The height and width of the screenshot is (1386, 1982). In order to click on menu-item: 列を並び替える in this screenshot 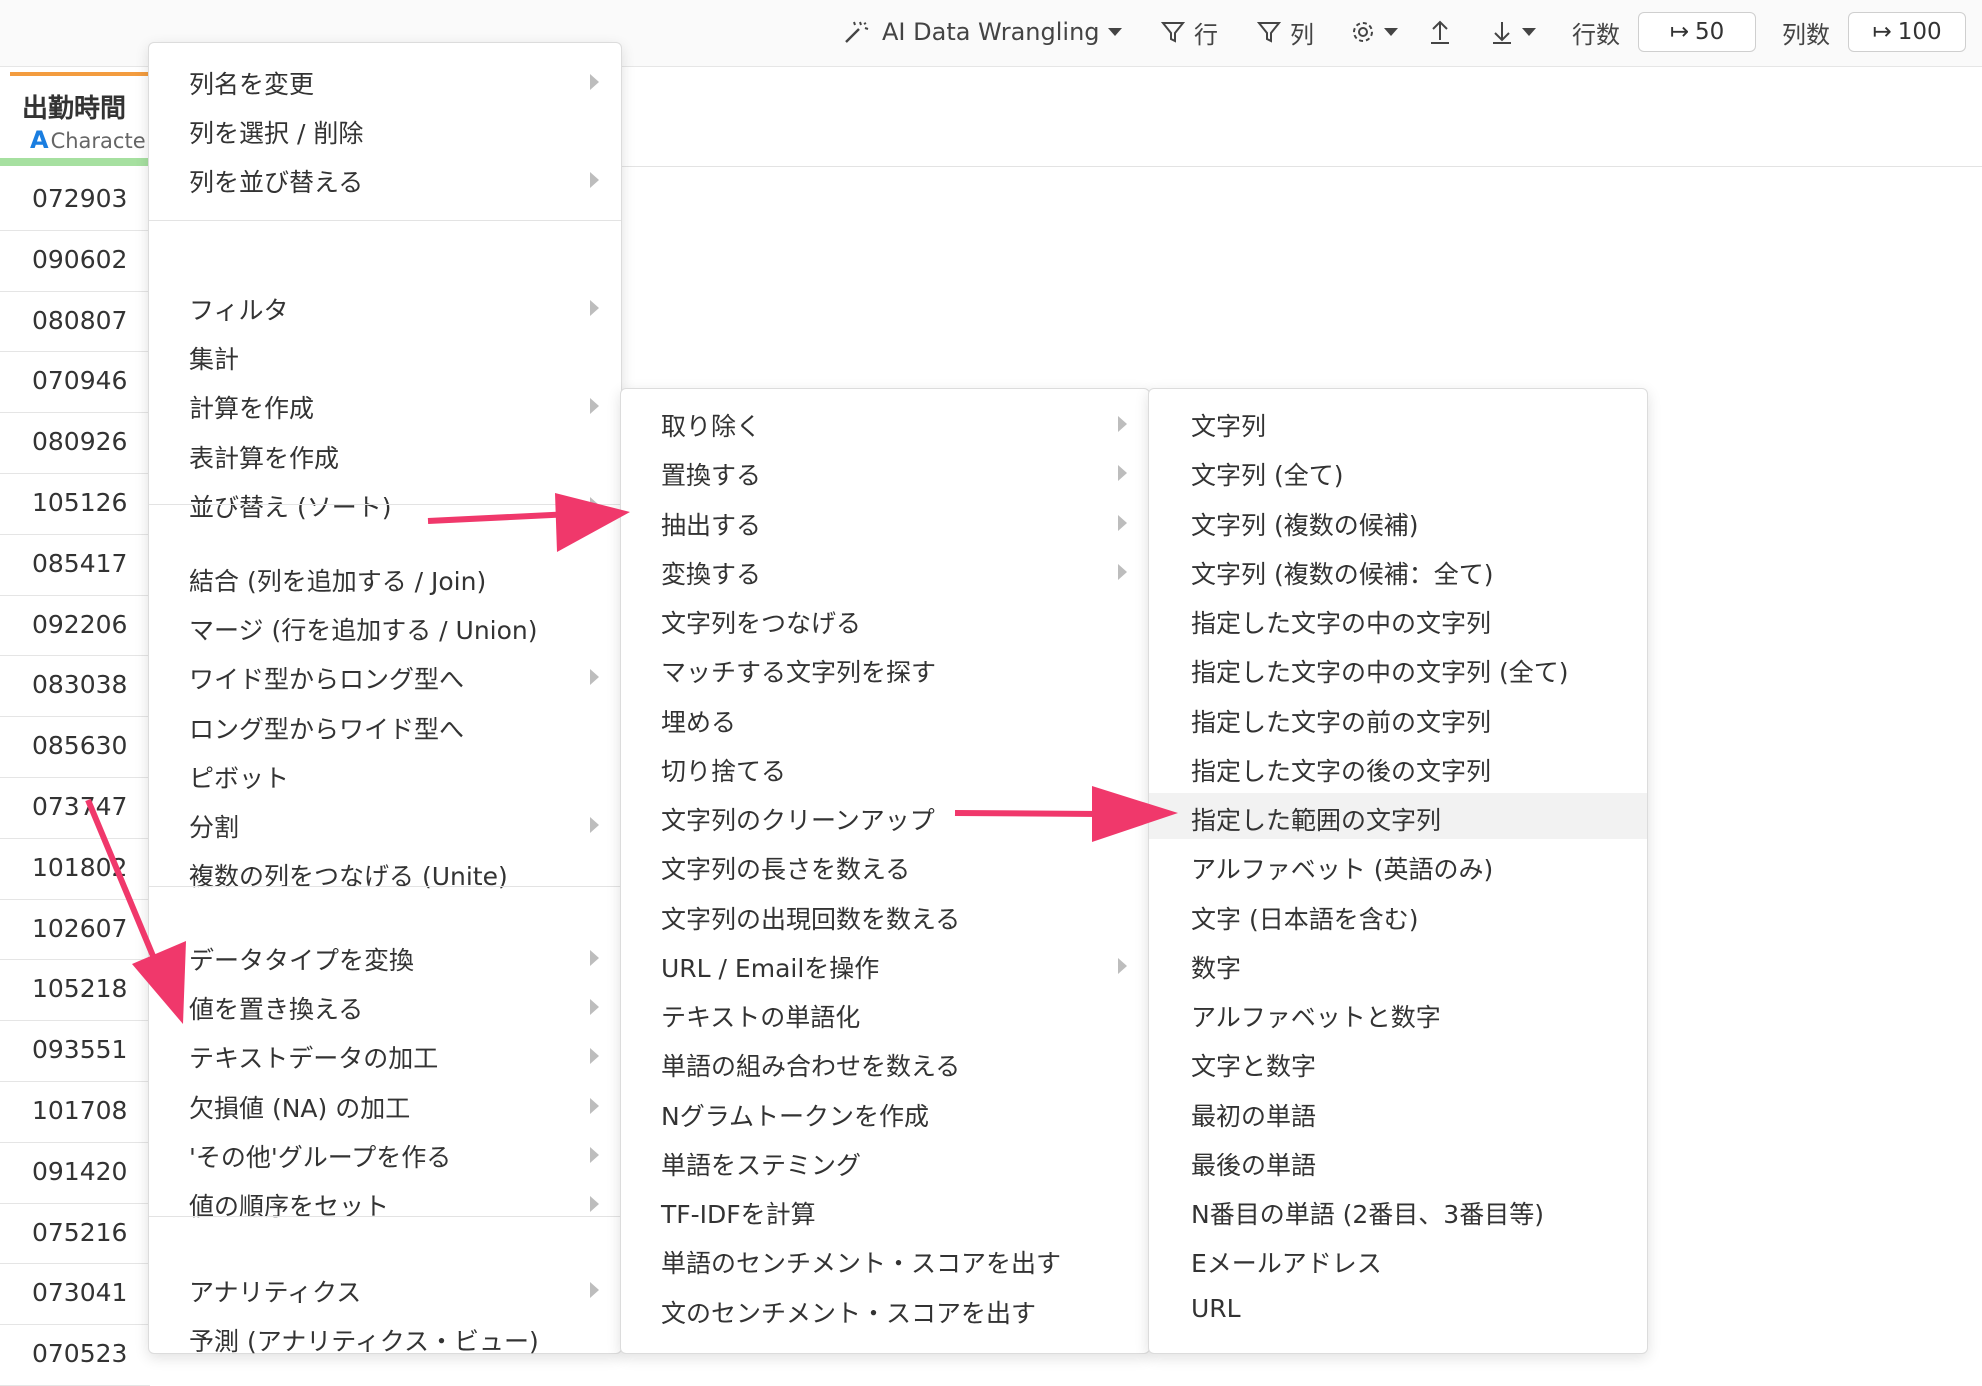, I will do `click(385, 178)`.